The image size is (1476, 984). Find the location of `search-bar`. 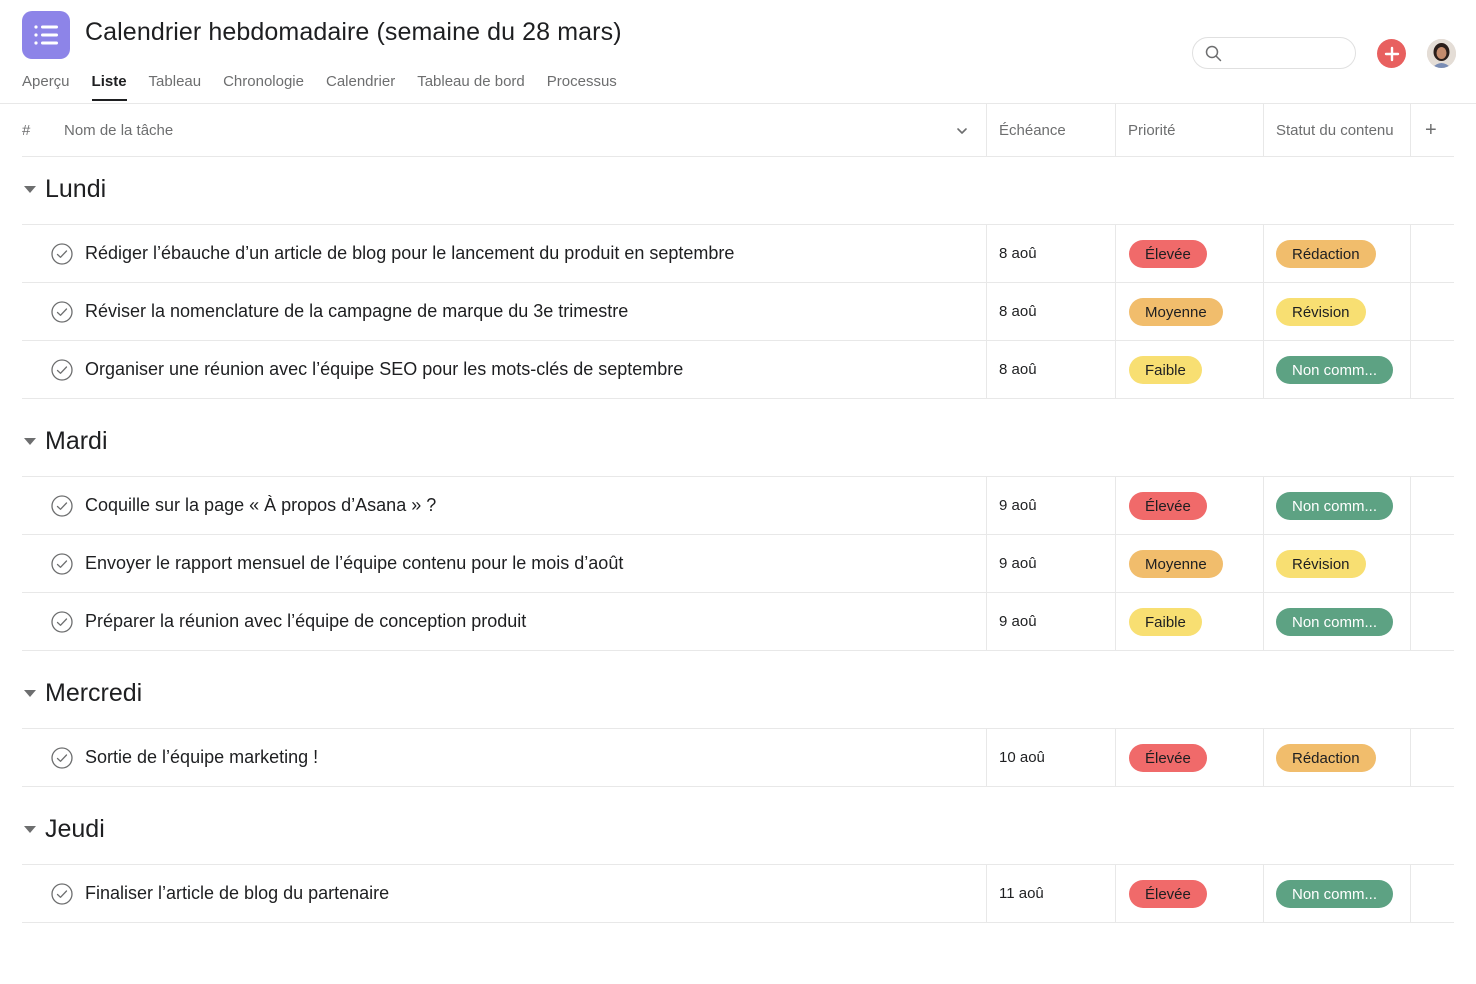

search-bar is located at coordinates (1274, 53).